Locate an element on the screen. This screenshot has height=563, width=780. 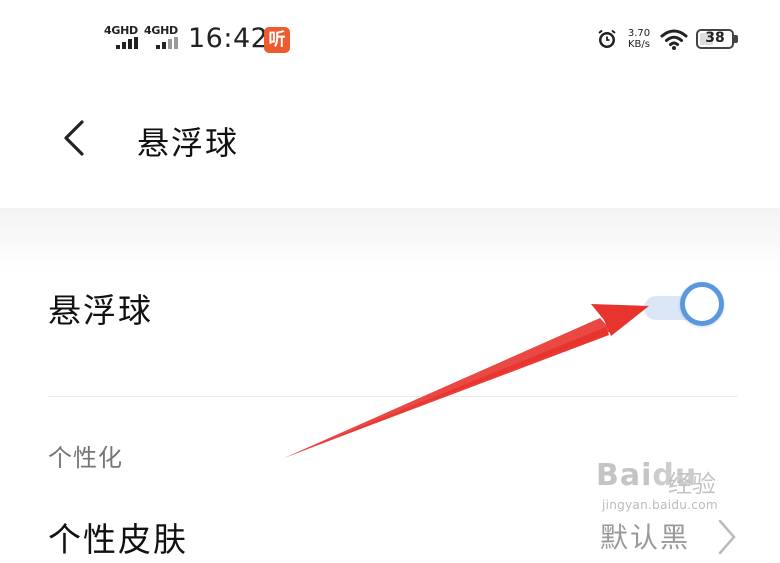
network-speed: 3.70 KB/s is located at coordinates (639, 39).